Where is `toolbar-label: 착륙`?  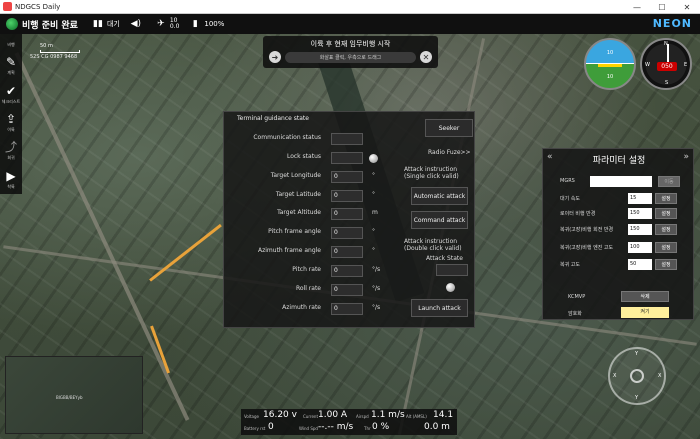
toolbar-label: 착륙 is located at coordinates (11, 186).